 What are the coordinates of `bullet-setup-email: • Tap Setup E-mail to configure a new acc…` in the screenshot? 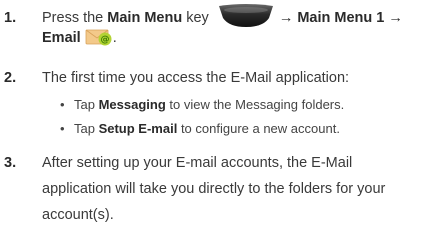 It's located at (200, 128).